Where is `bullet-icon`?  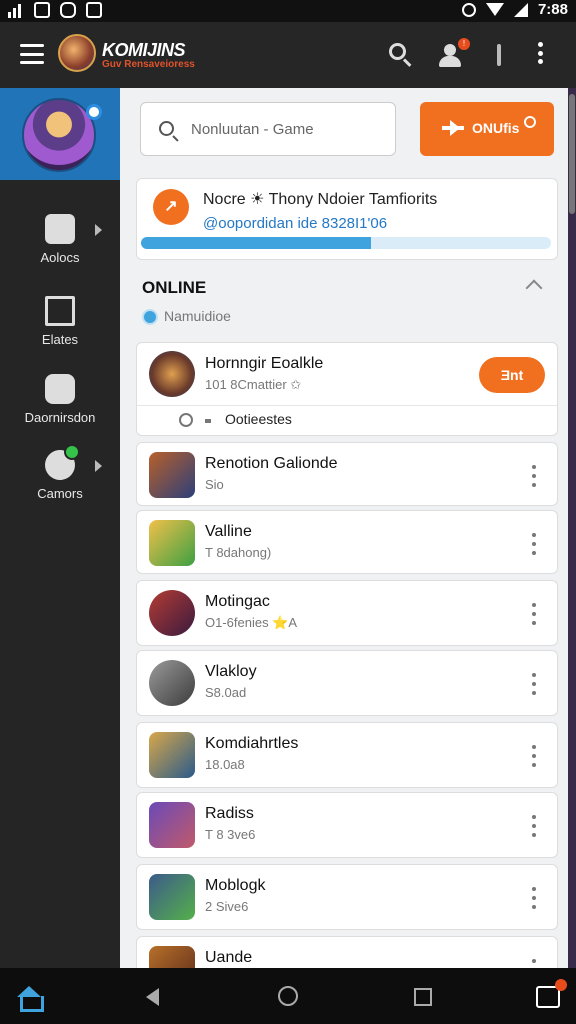 bullet-icon is located at coordinates (208, 421).